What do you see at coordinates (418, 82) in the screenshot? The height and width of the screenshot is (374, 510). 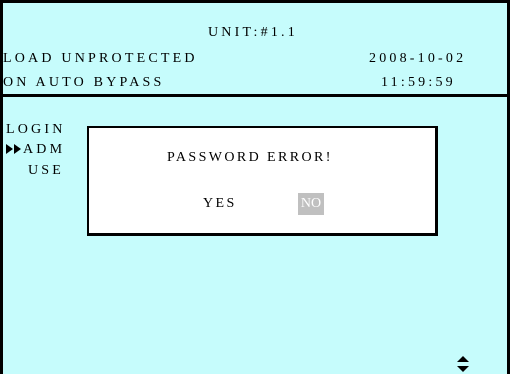 I see `time-display: 11:59:59` at bounding box center [418, 82].